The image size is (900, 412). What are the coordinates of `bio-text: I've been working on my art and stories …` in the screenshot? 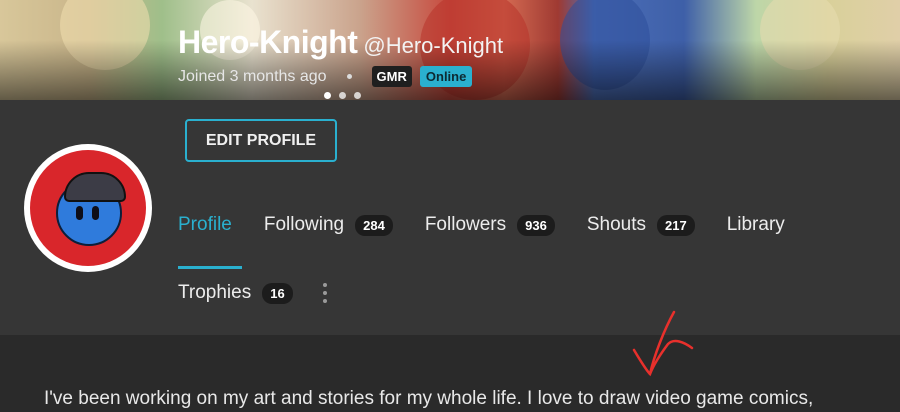 It's located at (429, 398).